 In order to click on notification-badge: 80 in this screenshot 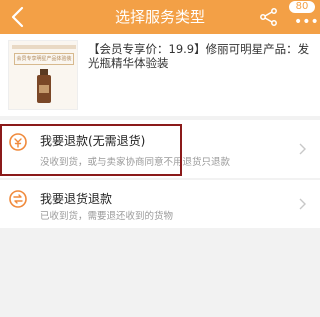, I will do `click(302, 7)`.